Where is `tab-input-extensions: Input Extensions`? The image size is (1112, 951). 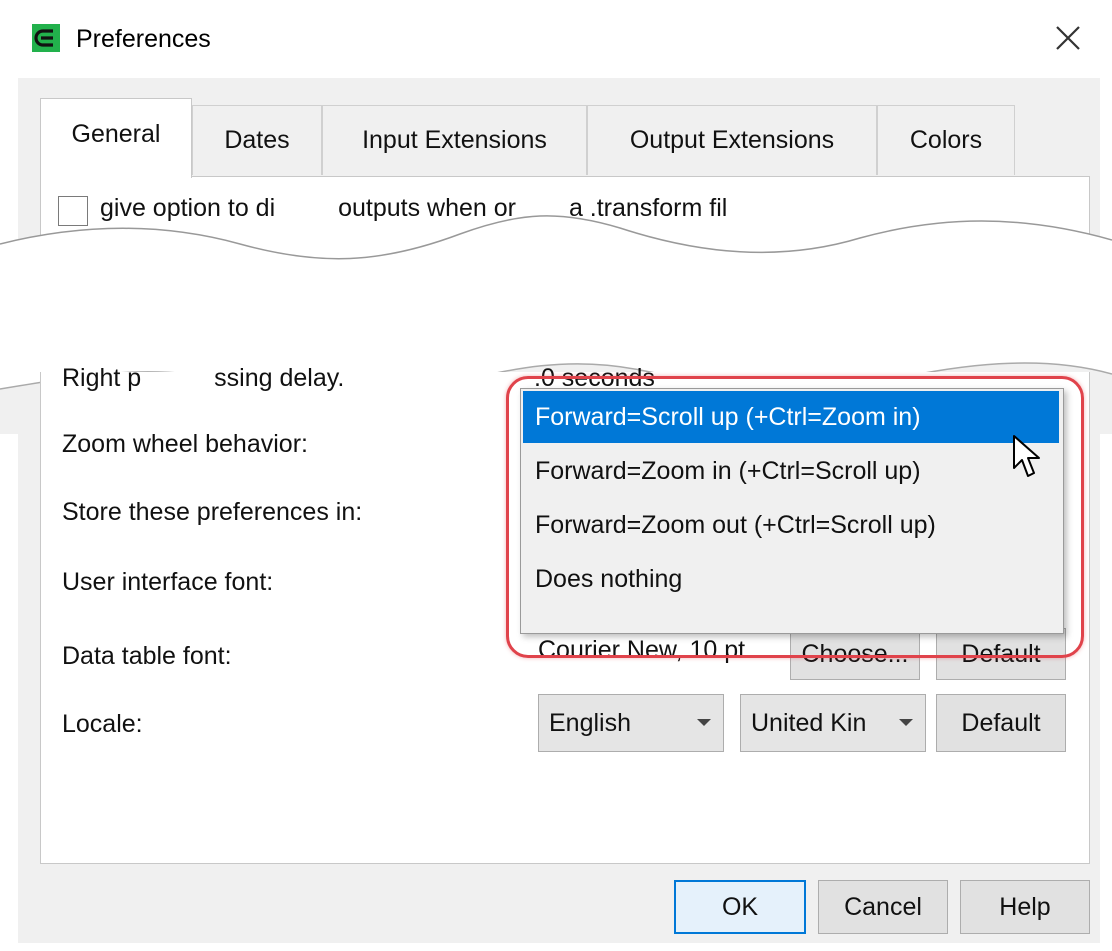 tab-input-extensions: Input Extensions is located at coordinates (454, 140).